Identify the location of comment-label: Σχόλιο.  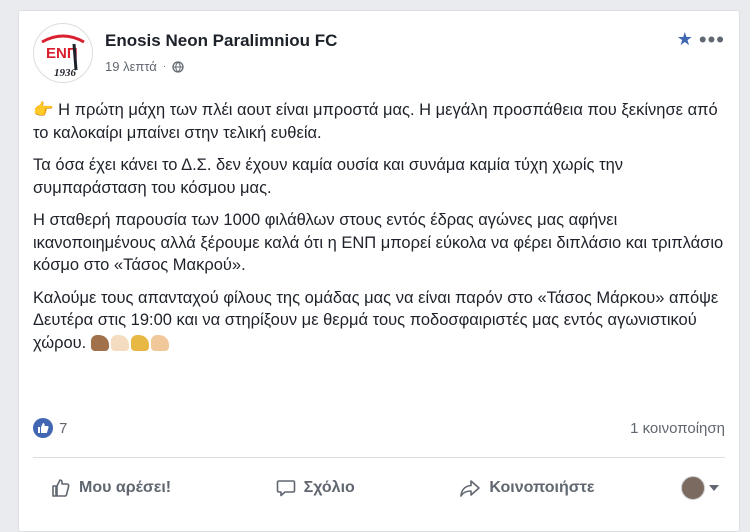
(329, 487).